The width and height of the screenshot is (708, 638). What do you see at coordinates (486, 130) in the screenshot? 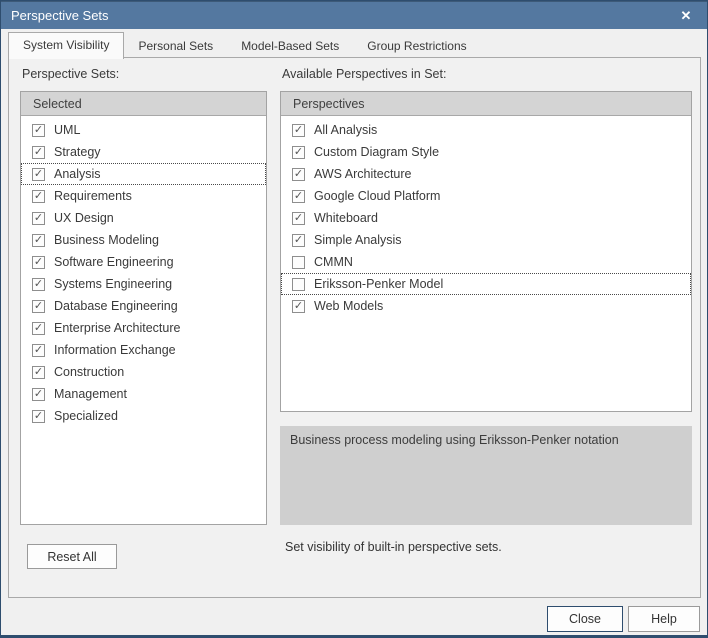
I see `list-item: ✓ All Analysis` at bounding box center [486, 130].